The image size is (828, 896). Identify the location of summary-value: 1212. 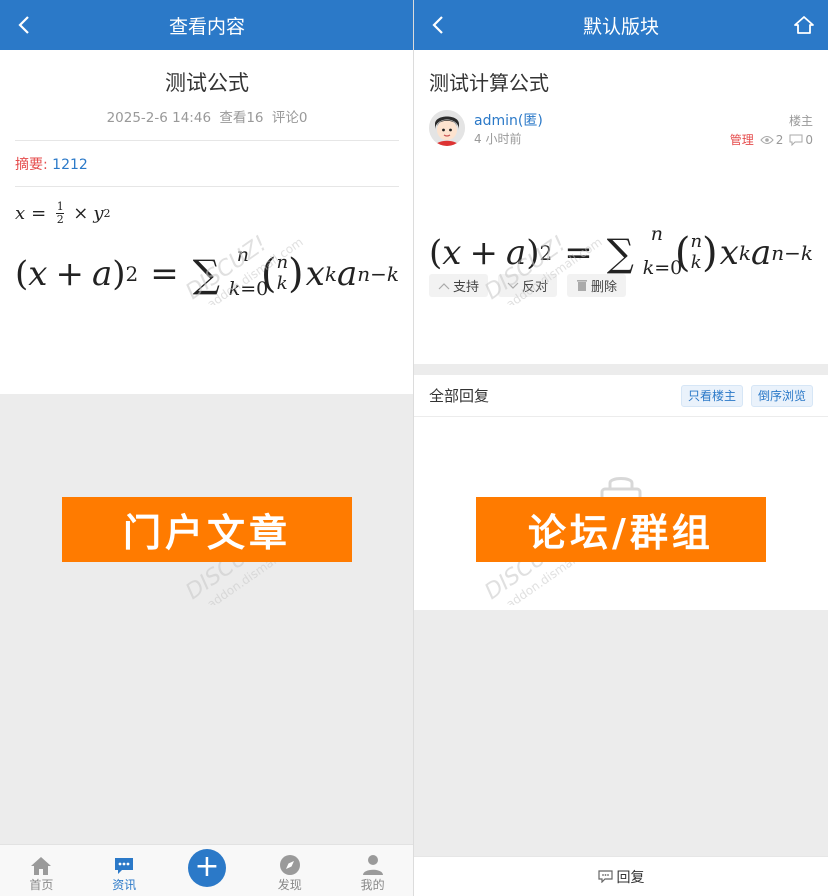
(70, 165).